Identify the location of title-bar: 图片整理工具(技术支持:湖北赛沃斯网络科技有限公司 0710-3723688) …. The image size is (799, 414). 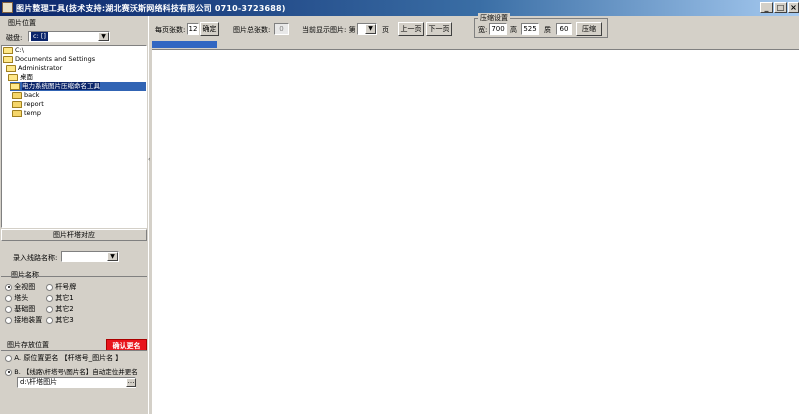
(399, 8).